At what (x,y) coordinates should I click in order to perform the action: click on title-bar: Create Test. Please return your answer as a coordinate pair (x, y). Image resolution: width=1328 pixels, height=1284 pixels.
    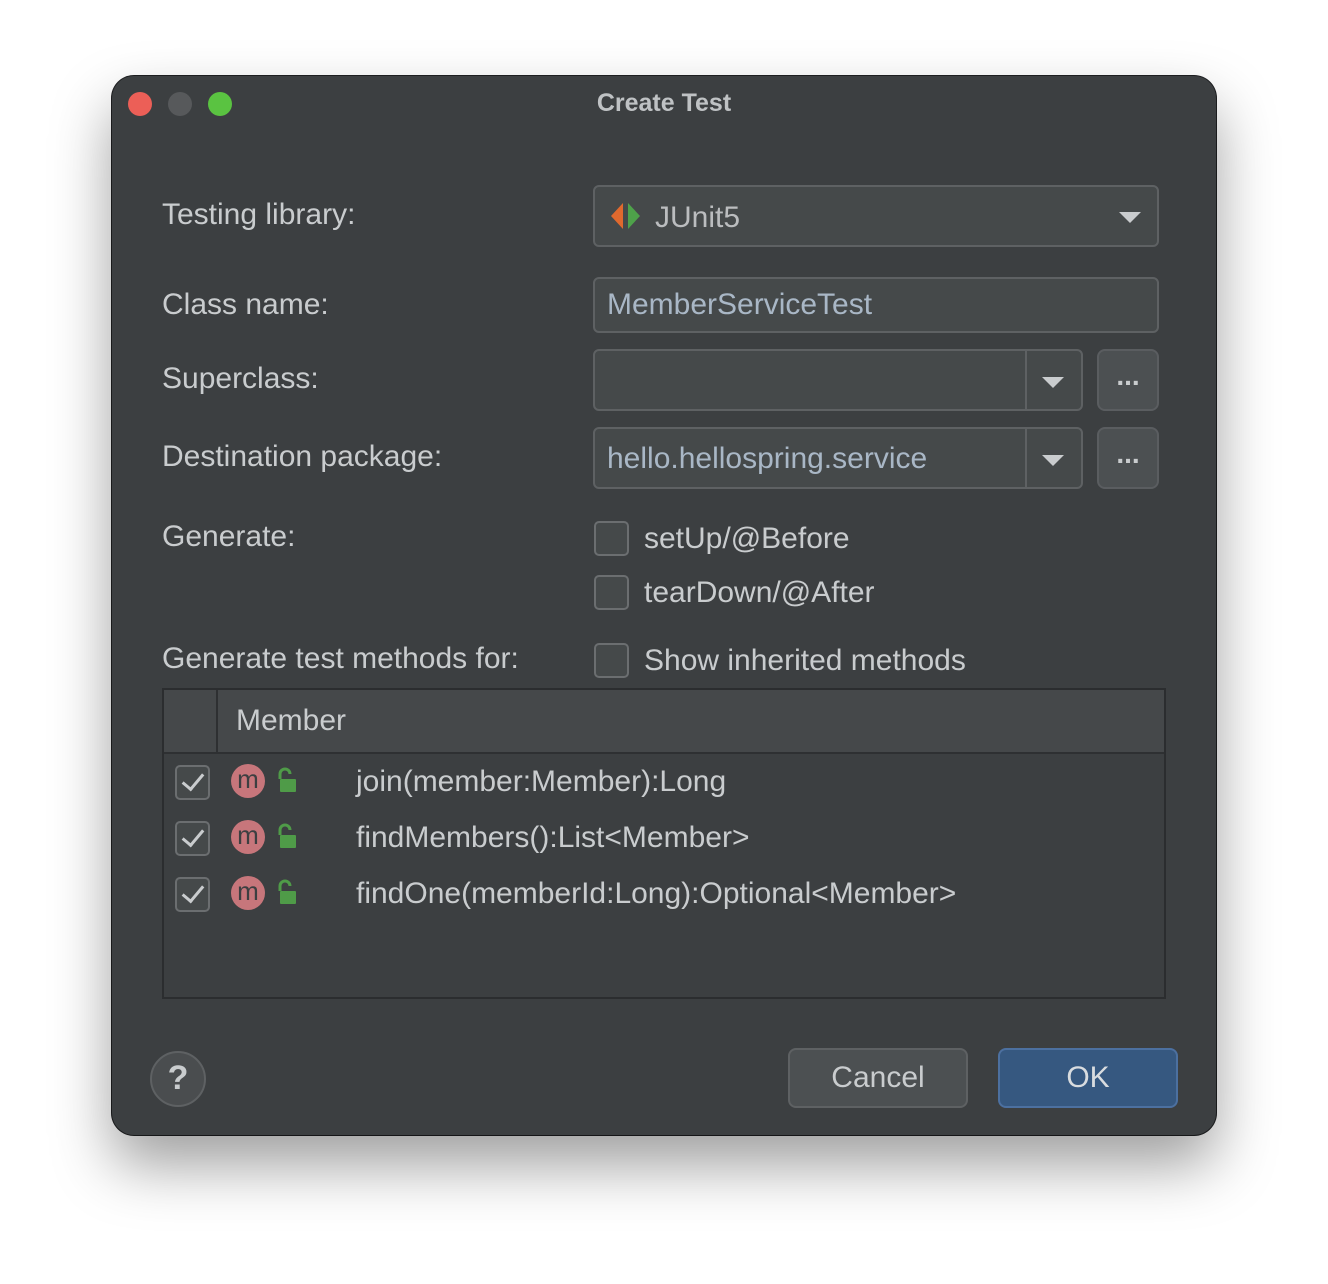
    Looking at the image, I should click on (664, 104).